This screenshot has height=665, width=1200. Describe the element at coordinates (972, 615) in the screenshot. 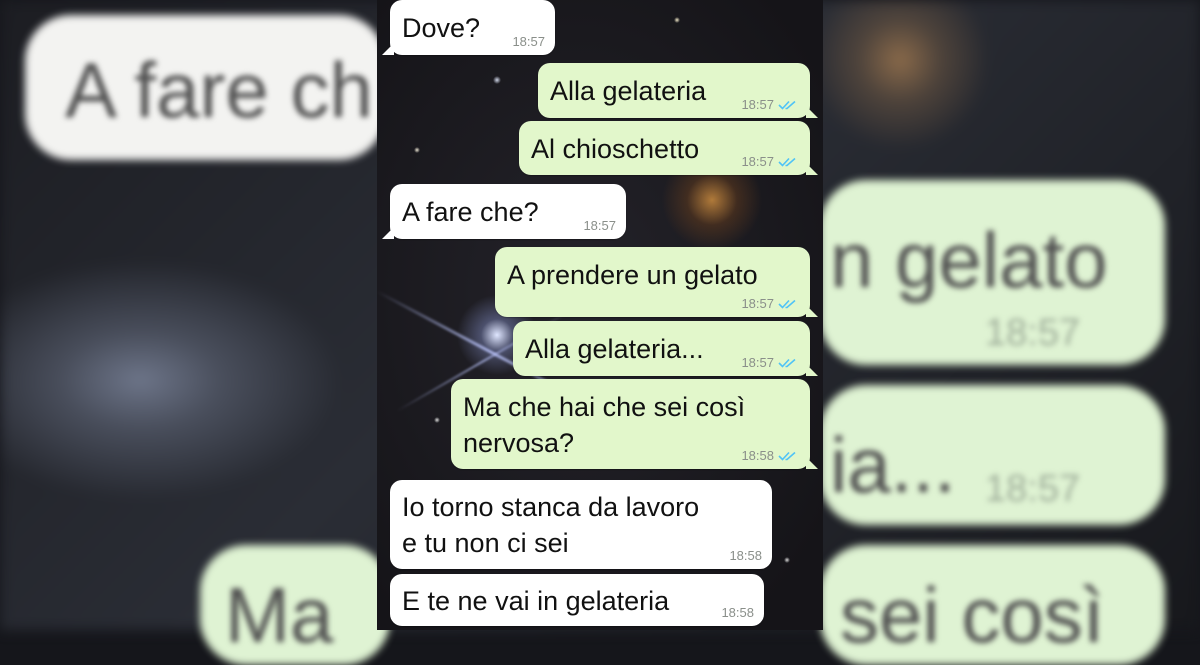

I see `bg-right-bubble-3-text: sei così` at that location.